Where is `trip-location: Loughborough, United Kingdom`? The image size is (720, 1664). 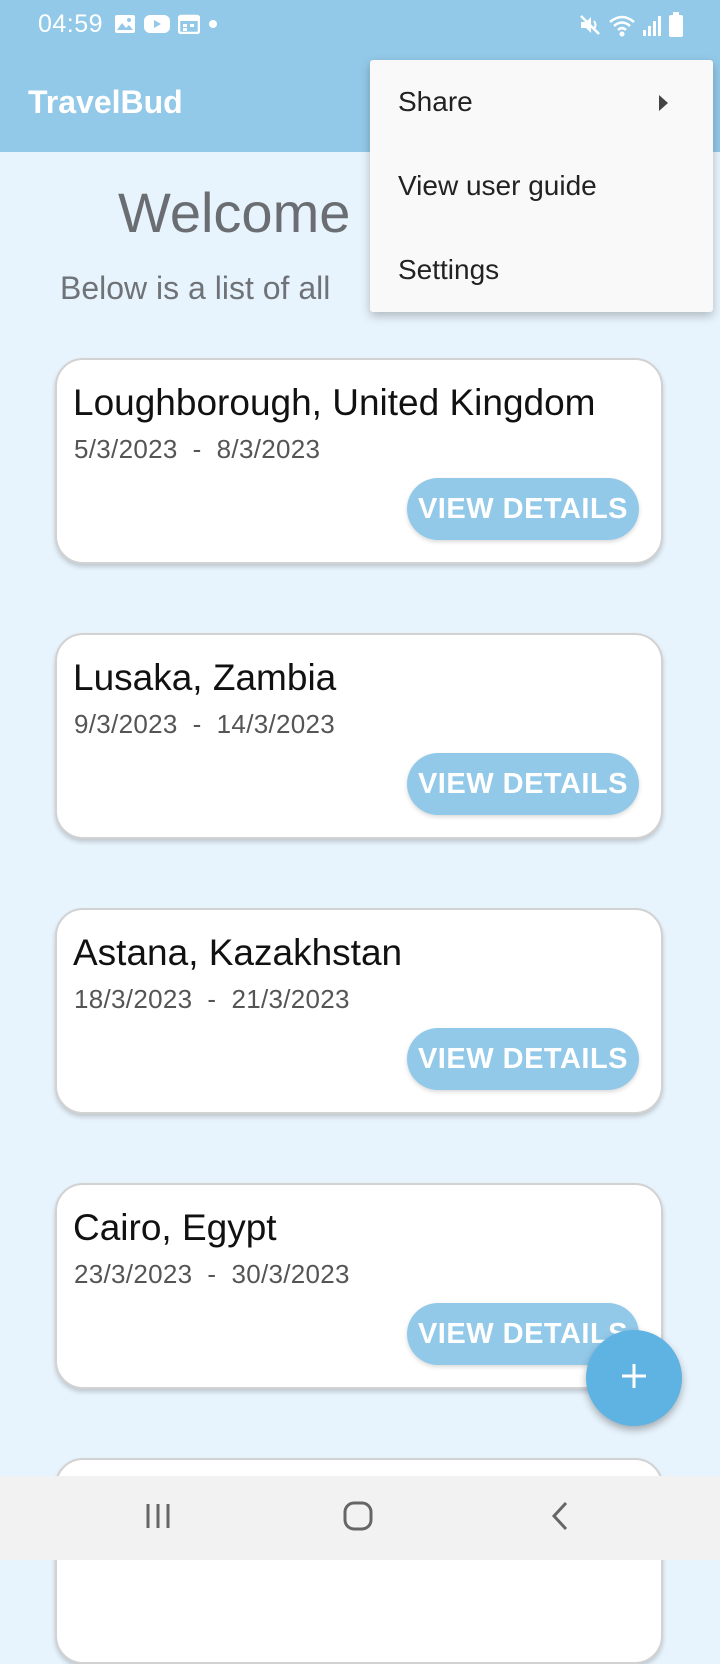
trip-location: Loughborough, United Kingdom is located at coordinates (334, 402).